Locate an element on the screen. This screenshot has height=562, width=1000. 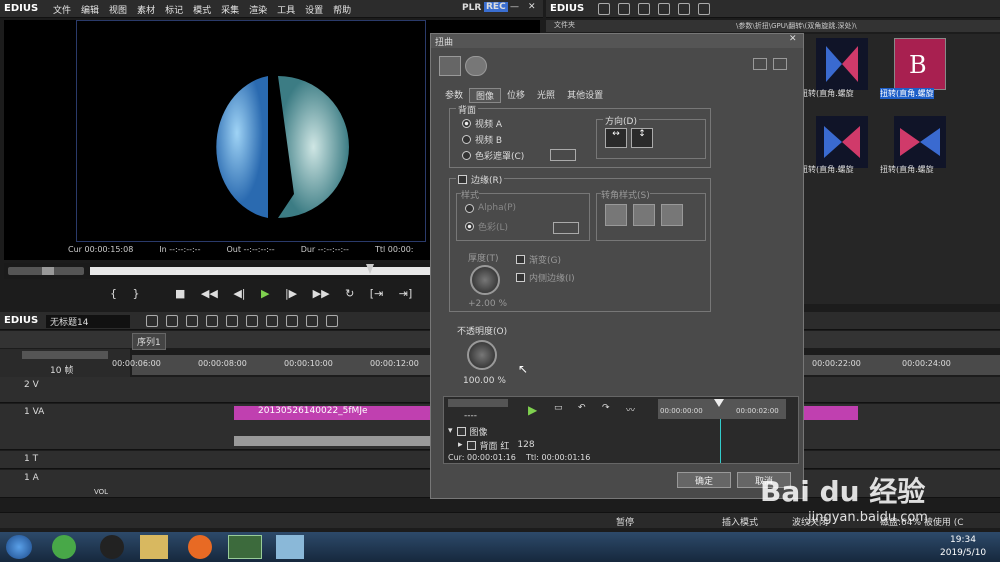
insert-icon: [⇥ is located at coordinates (377, 293).